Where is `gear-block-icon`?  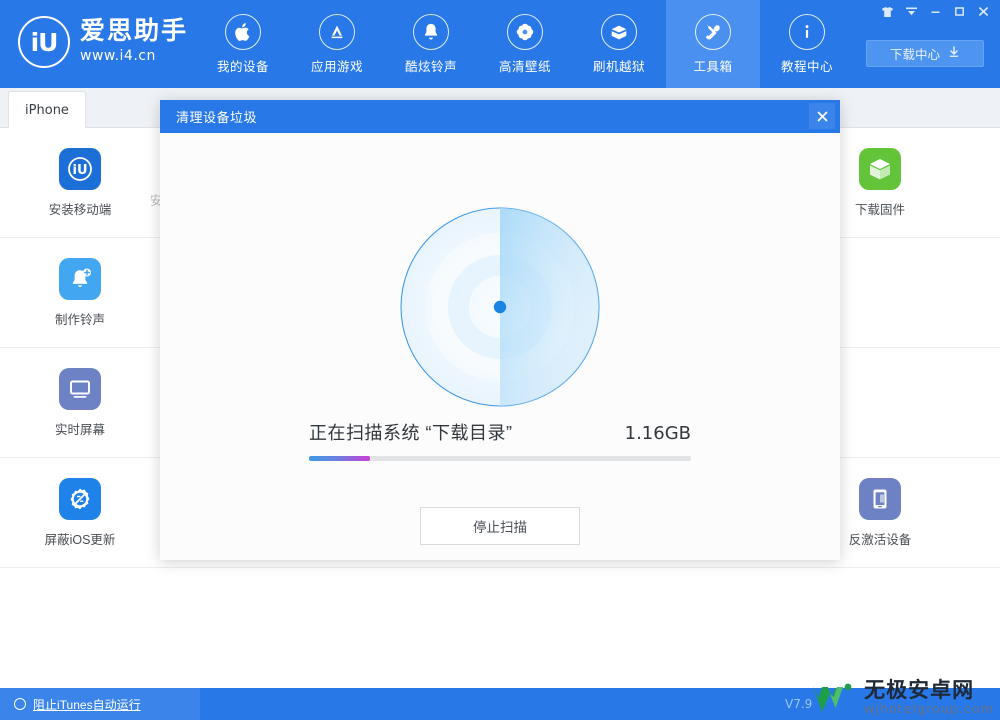
gear-block-icon is located at coordinates (80, 499).